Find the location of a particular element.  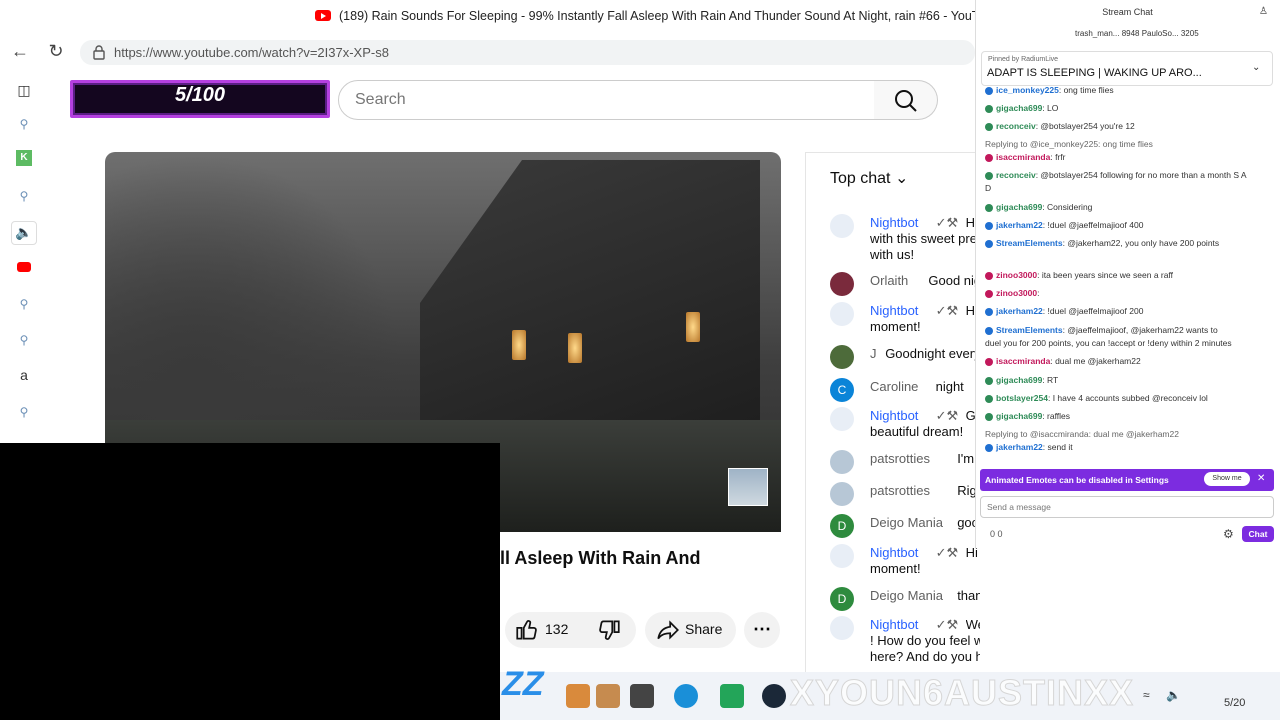

stream-chat-line: gigacha699: raffles is located at coordinates (1027, 416).